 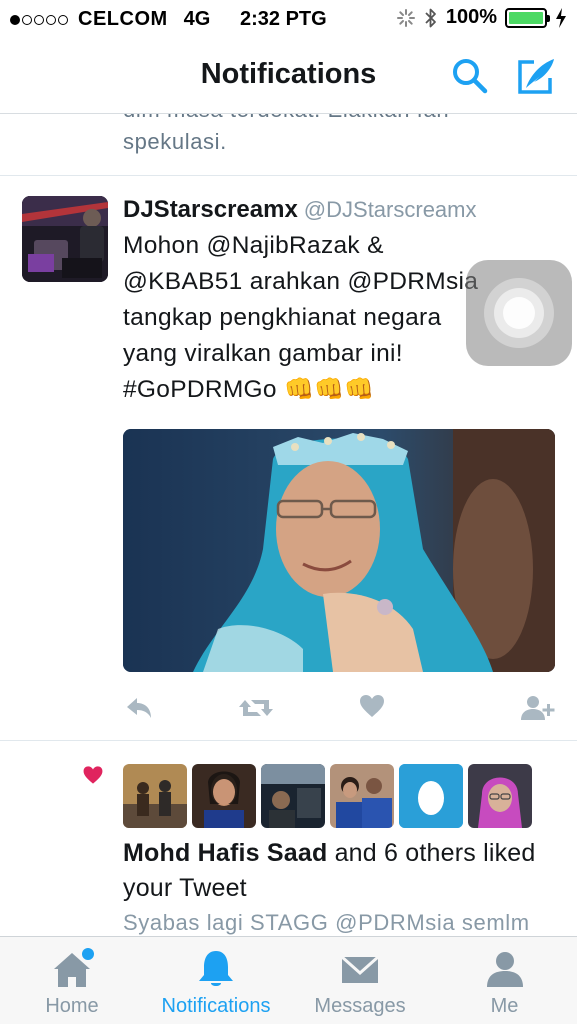 I want to click on retweet-icon, so click(x=256, y=708).